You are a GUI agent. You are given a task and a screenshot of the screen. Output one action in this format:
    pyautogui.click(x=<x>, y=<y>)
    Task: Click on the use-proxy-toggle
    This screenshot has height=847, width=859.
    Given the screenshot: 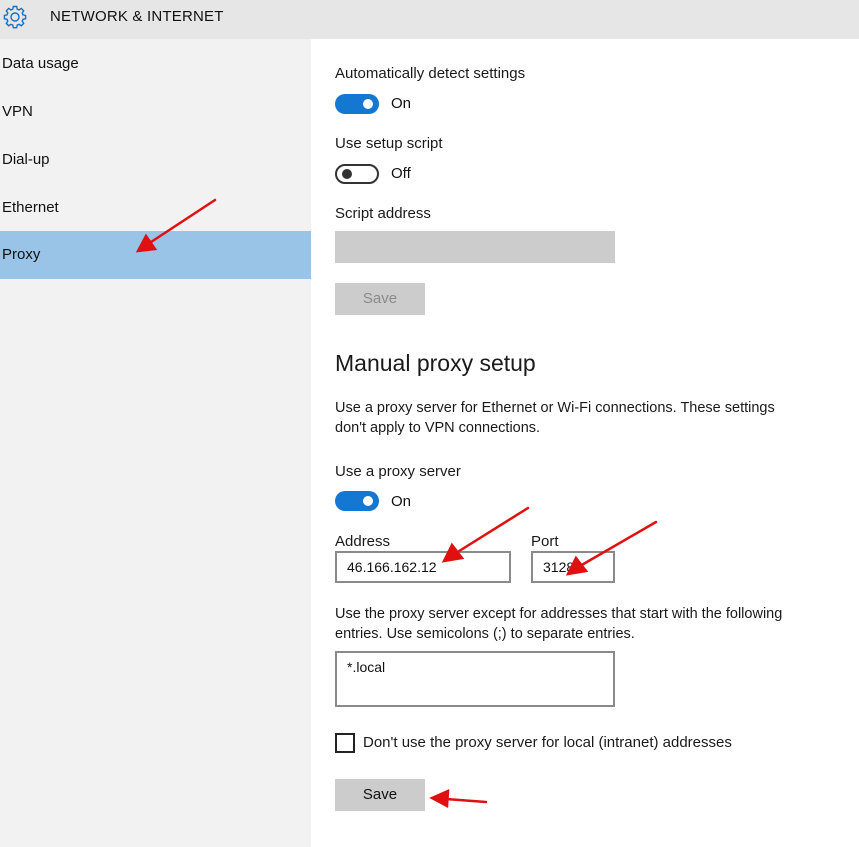 What is the action you would take?
    pyautogui.click(x=357, y=501)
    